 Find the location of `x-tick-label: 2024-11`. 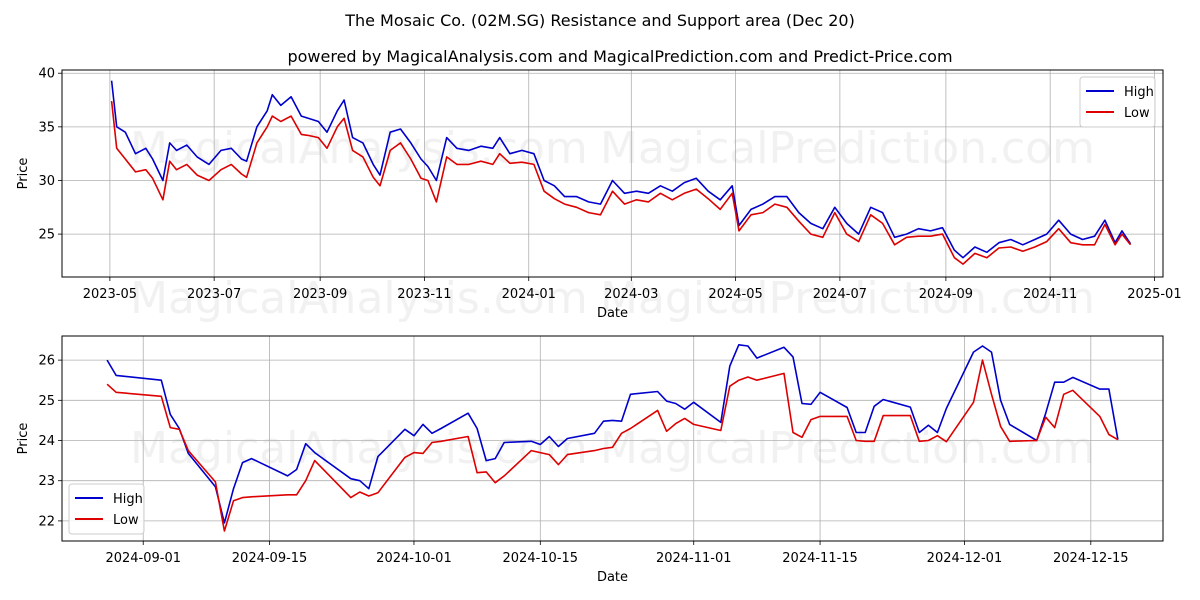

x-tick-label: 2024-11 is located at coordinates (1050, 294).